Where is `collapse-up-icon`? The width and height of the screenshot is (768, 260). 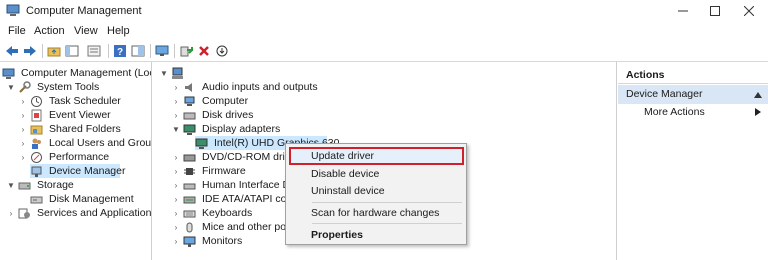
collapse-up-icon is located at coordinates (758, 95).